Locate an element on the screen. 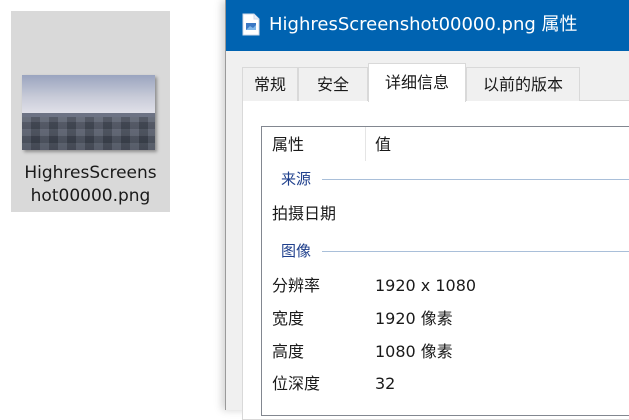 The width and height of the screenshot is (629, 420). property-capture-date: 拍摄日期 is located at coordinates (304, 214).